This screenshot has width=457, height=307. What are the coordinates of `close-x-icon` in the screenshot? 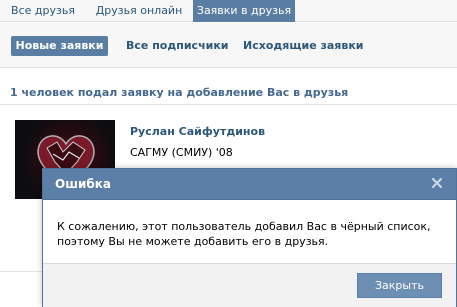 It's located at (437, 183).